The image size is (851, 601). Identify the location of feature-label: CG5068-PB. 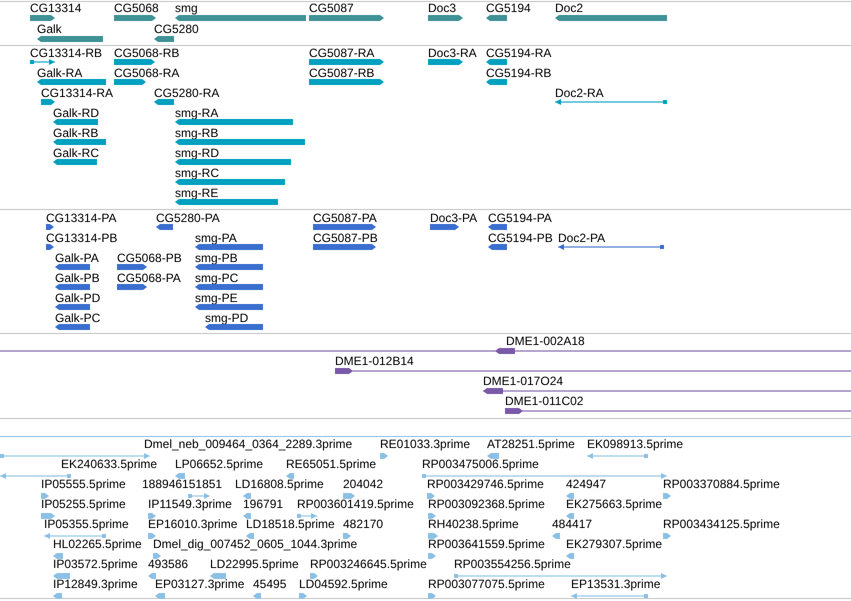
(149, 258).